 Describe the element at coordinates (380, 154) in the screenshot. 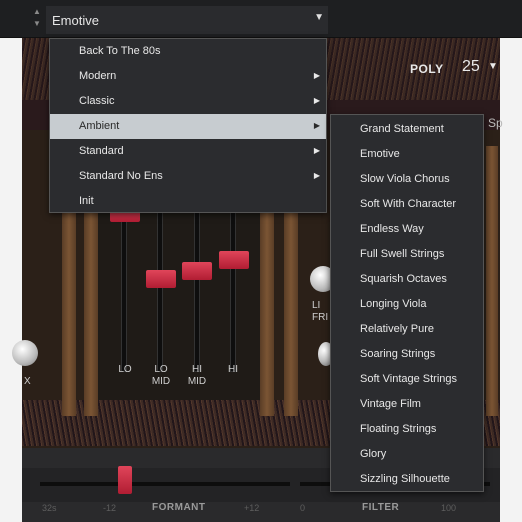

I see `submenu-item-label: Emotive` at that location.